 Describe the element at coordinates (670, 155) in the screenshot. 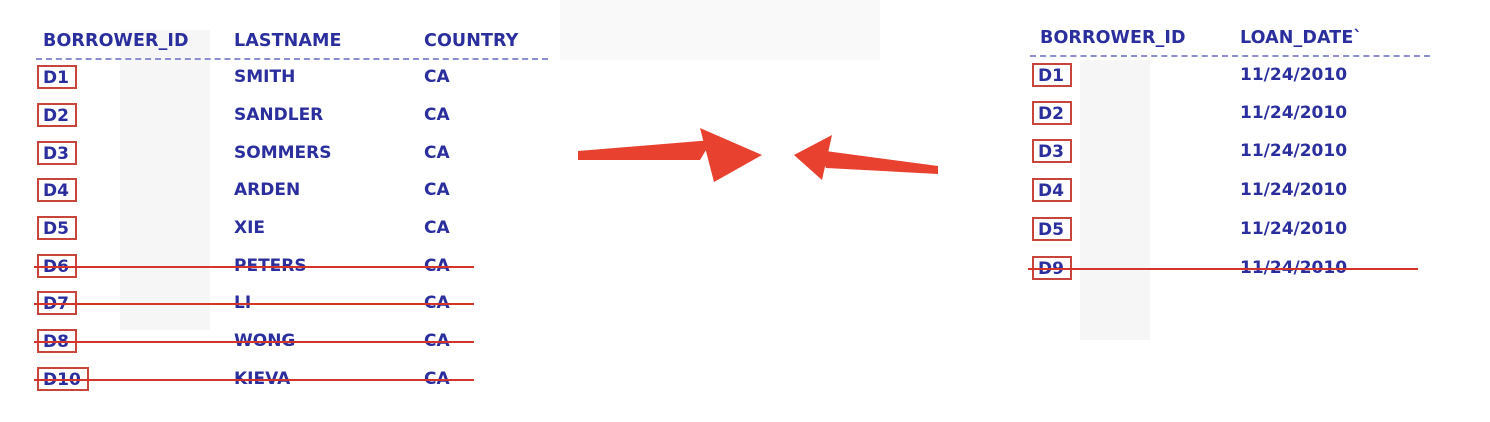

I see `right-pointing-arrow-icon` at that location.